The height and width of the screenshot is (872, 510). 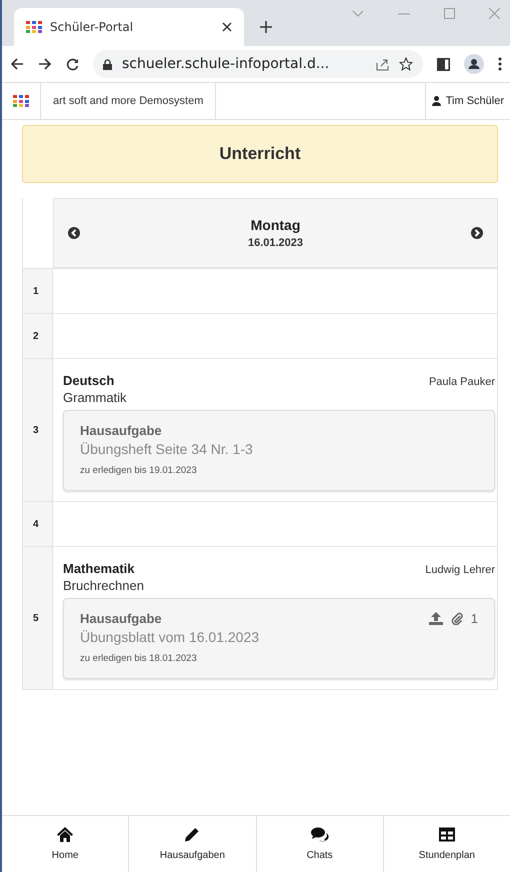 What do you see at coordinates (460, 570) in the screenshot?
I see `teacher-name: Ludwig Lehrer` at bounding box center [460, 570].